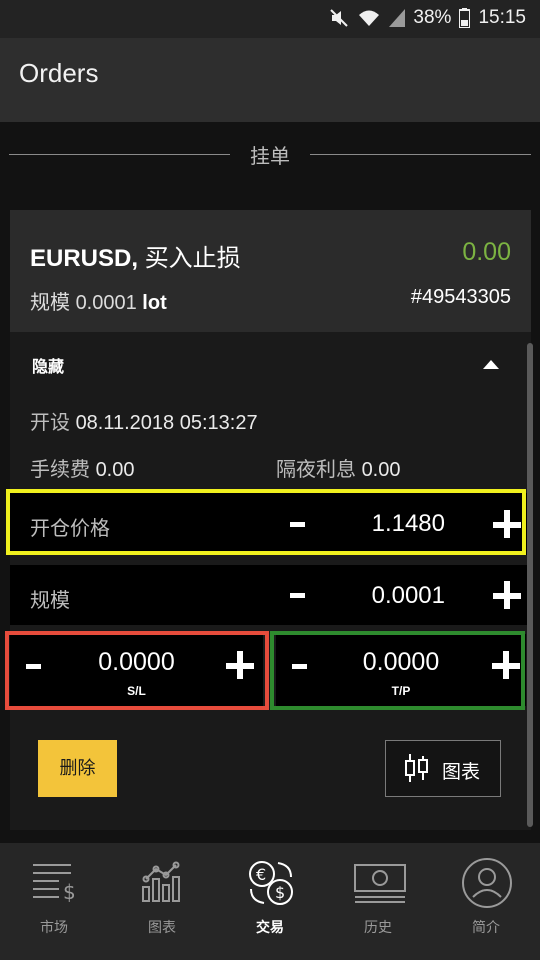  What do you see at coordinates (270, 155) in the screenshot?
I see `section-header: 挂单` at bounding box center [270, 155].